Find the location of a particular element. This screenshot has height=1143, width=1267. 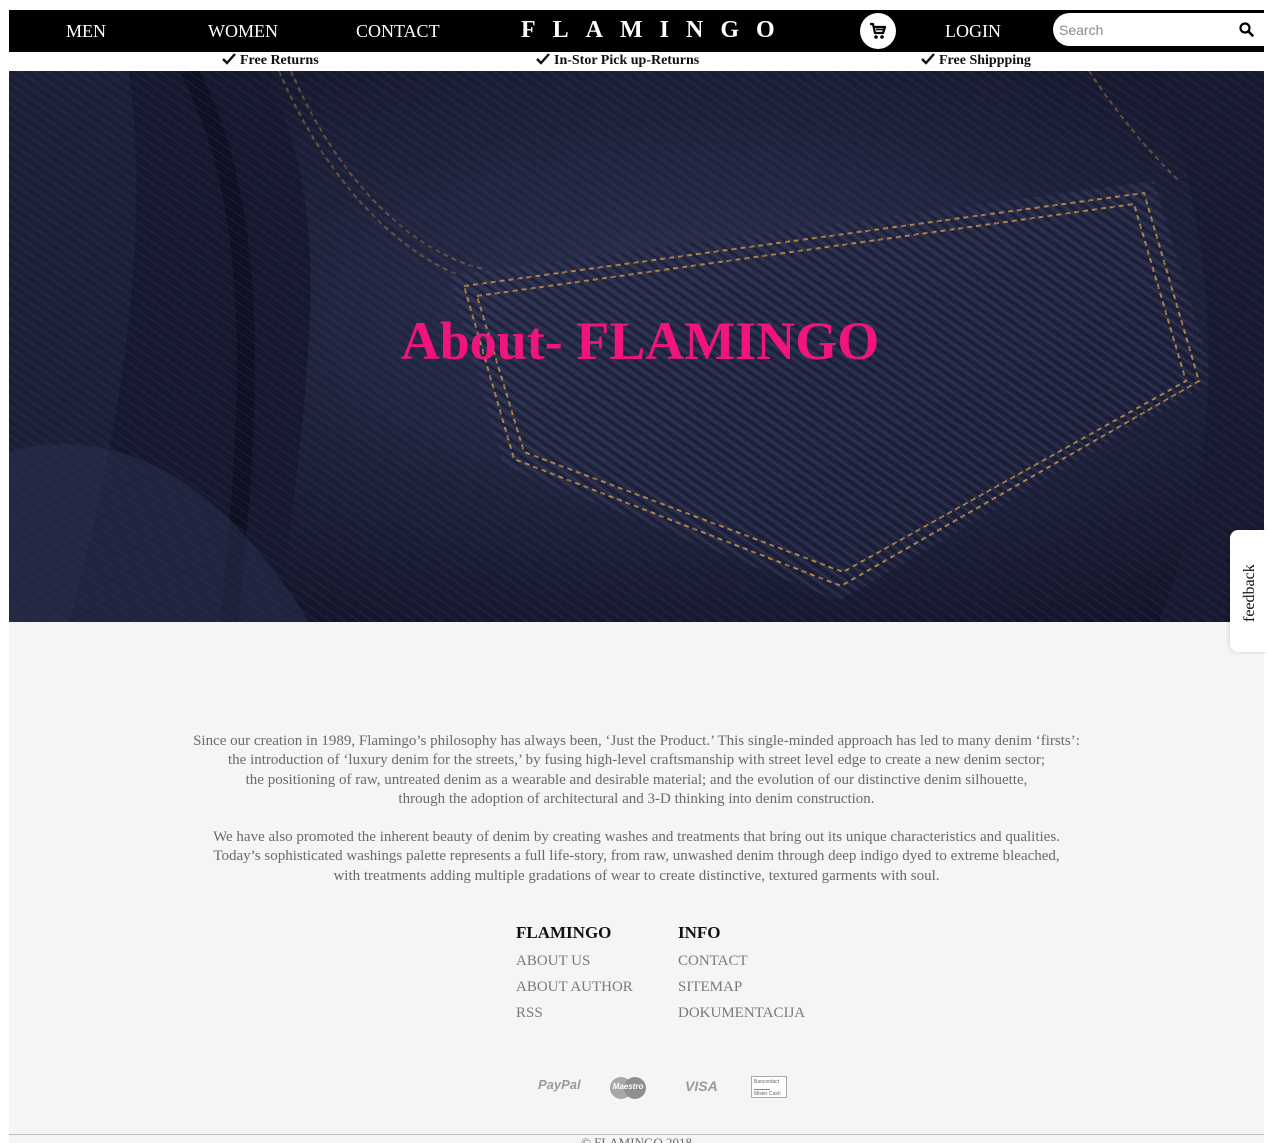

top-navbar: MEN WOMEN CONTACT FLAMINGO LOGIN is located at coordinates (636, 31).